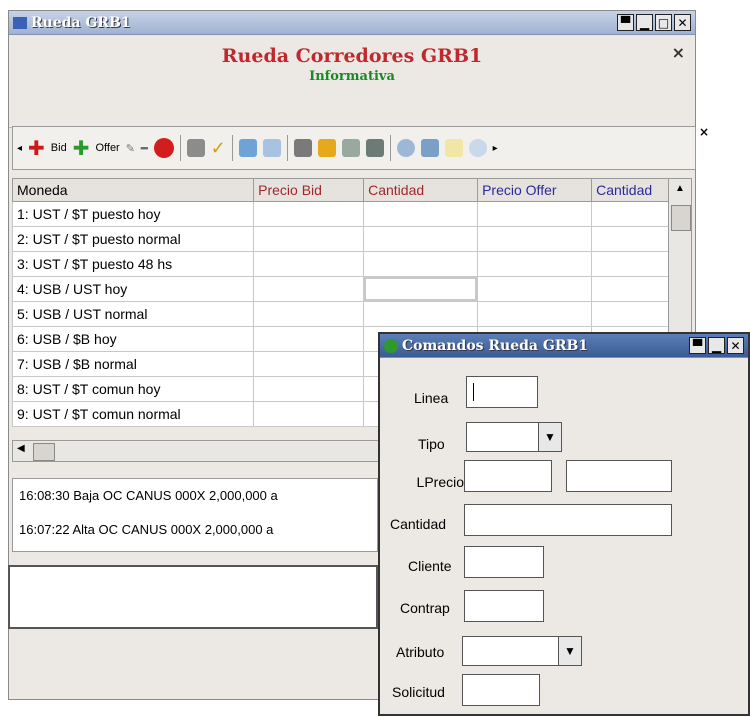 The image size is (750, 716). What do you see at coordinates (644, 22) in the screenshot?
I see `minimize-icon: ▁` at bounding box center [644, 22].